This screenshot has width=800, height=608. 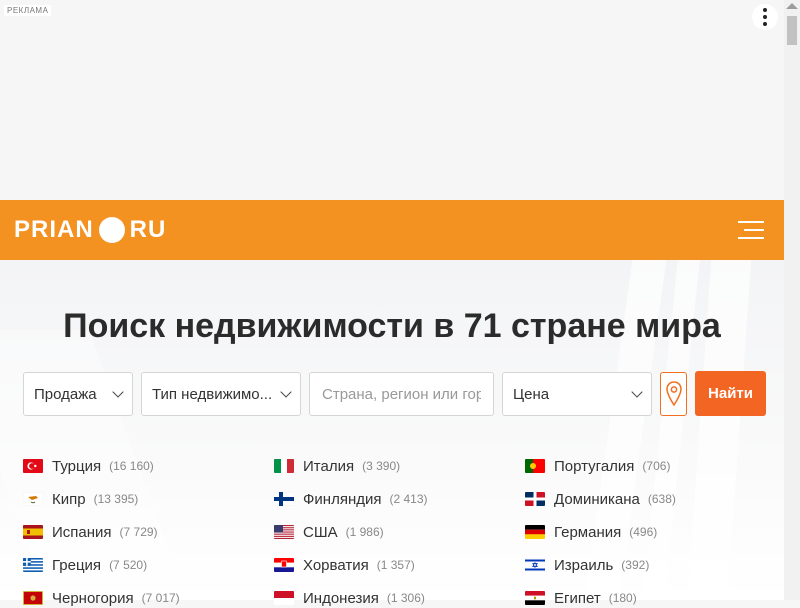 What do you see at coordinates (284, 565) in the screenshot?
I see `croatia-flag-icon` at bounding box center [284, 565].